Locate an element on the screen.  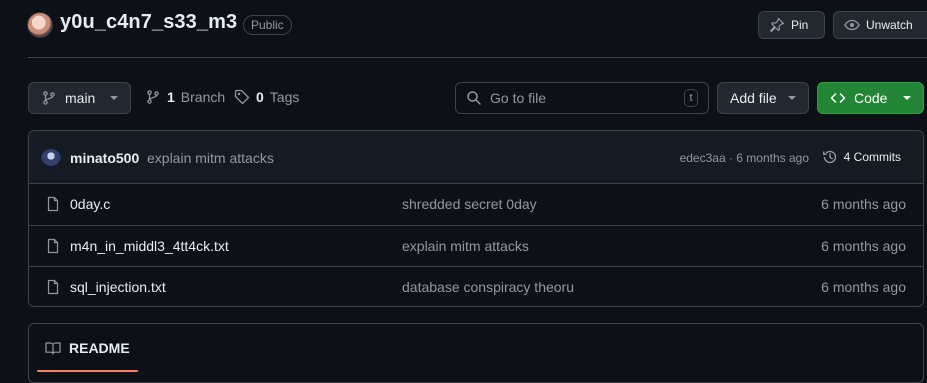
readme-tab-label: README is located at coordinates (99, 348).